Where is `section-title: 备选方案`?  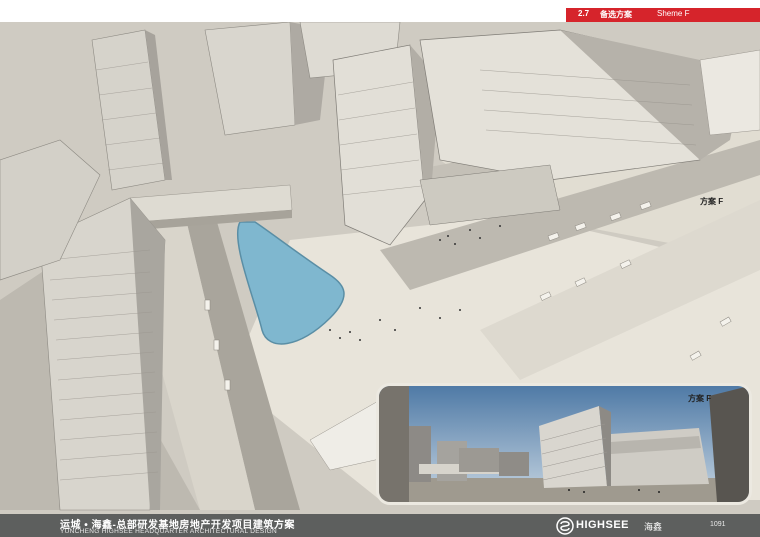
section-title: 备选方案 is located at coordinates (616, 14).